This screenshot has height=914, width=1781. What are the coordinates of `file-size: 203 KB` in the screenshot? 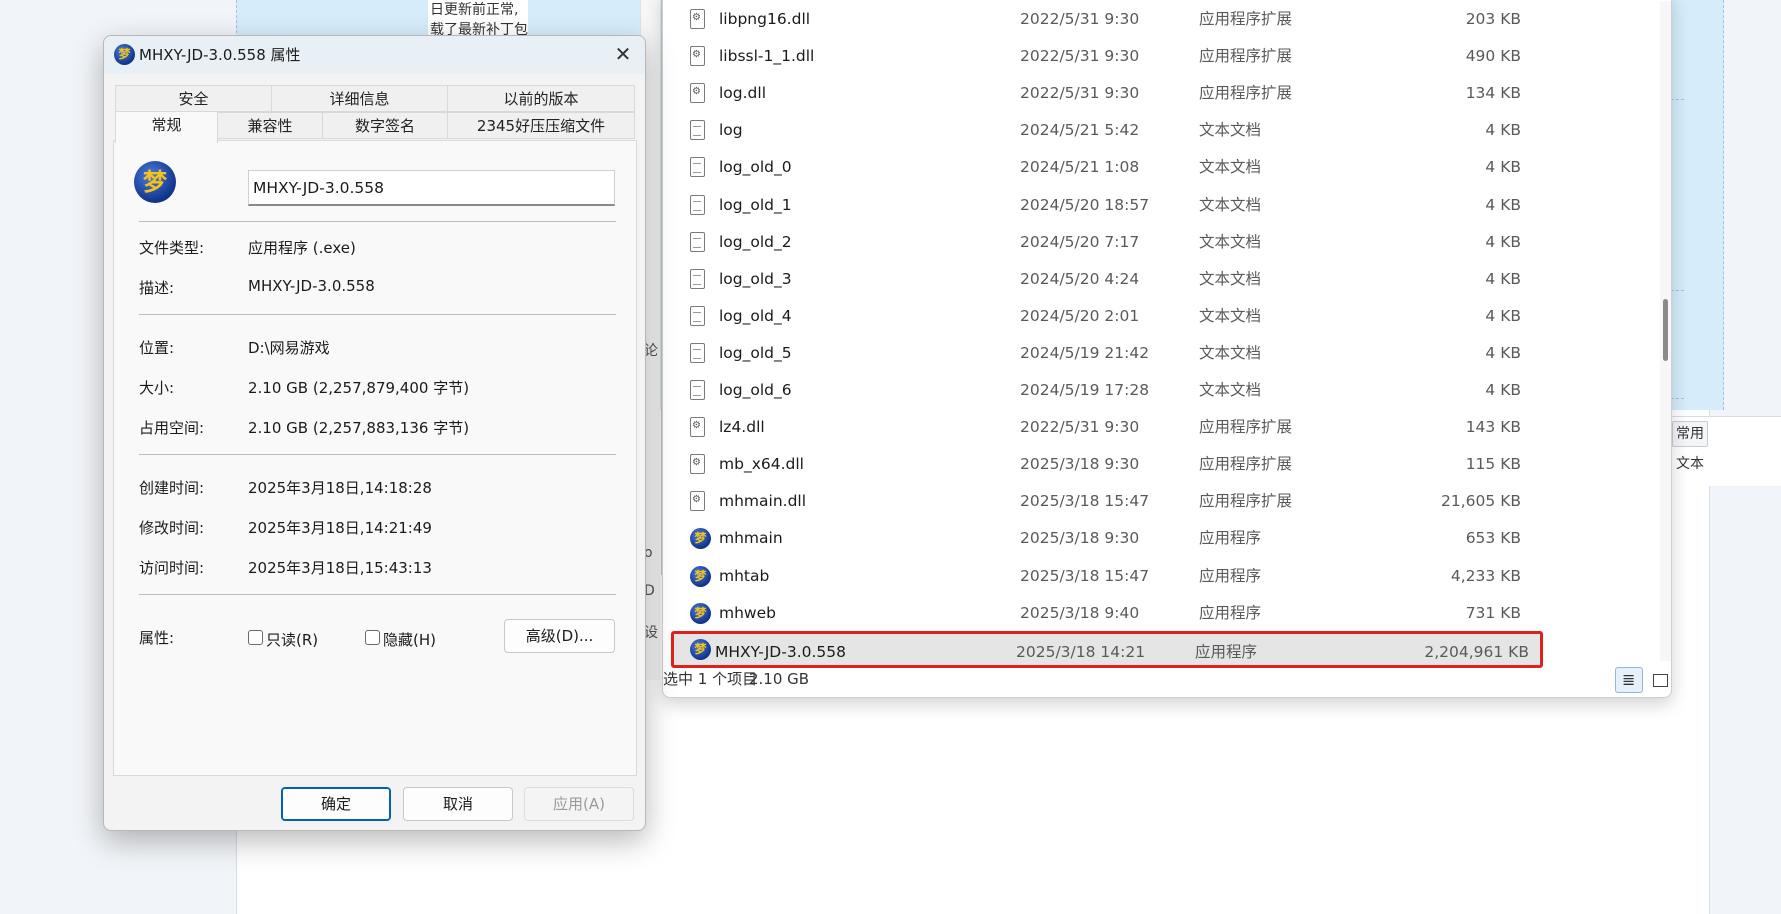 It's located at (1493, 19).